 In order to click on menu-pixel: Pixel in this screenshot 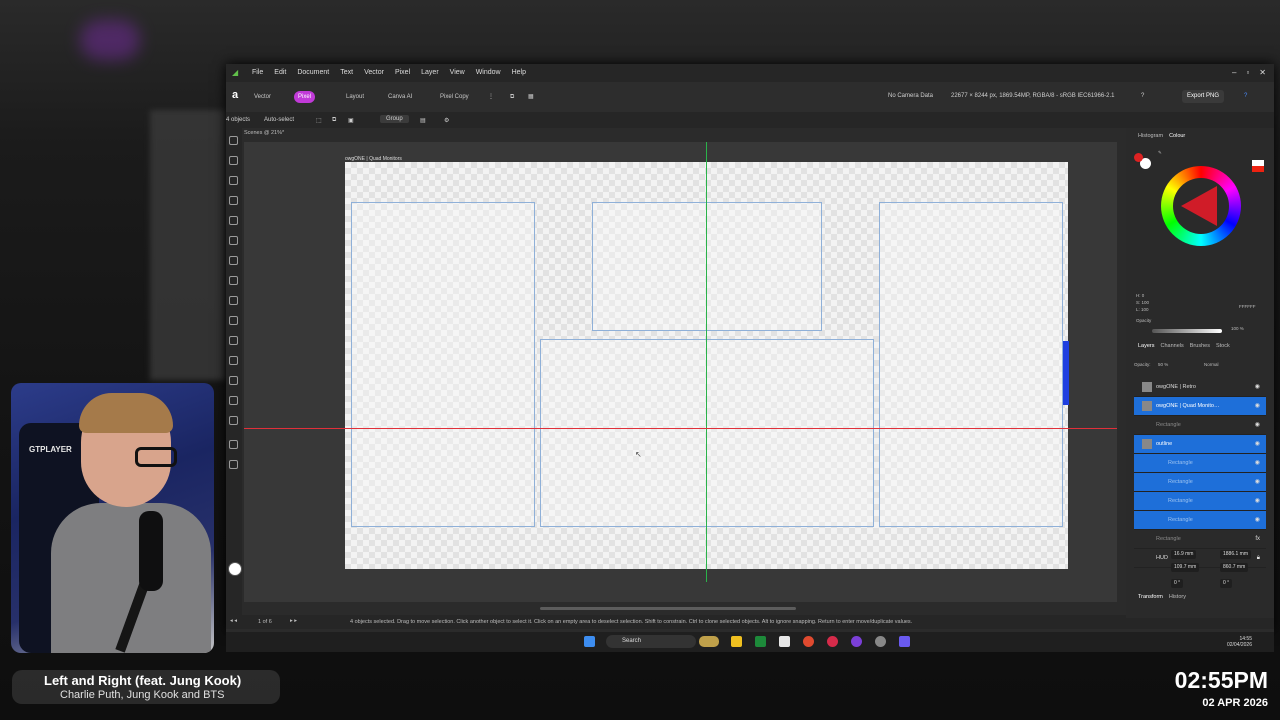, I will do `click(402, 72)`.